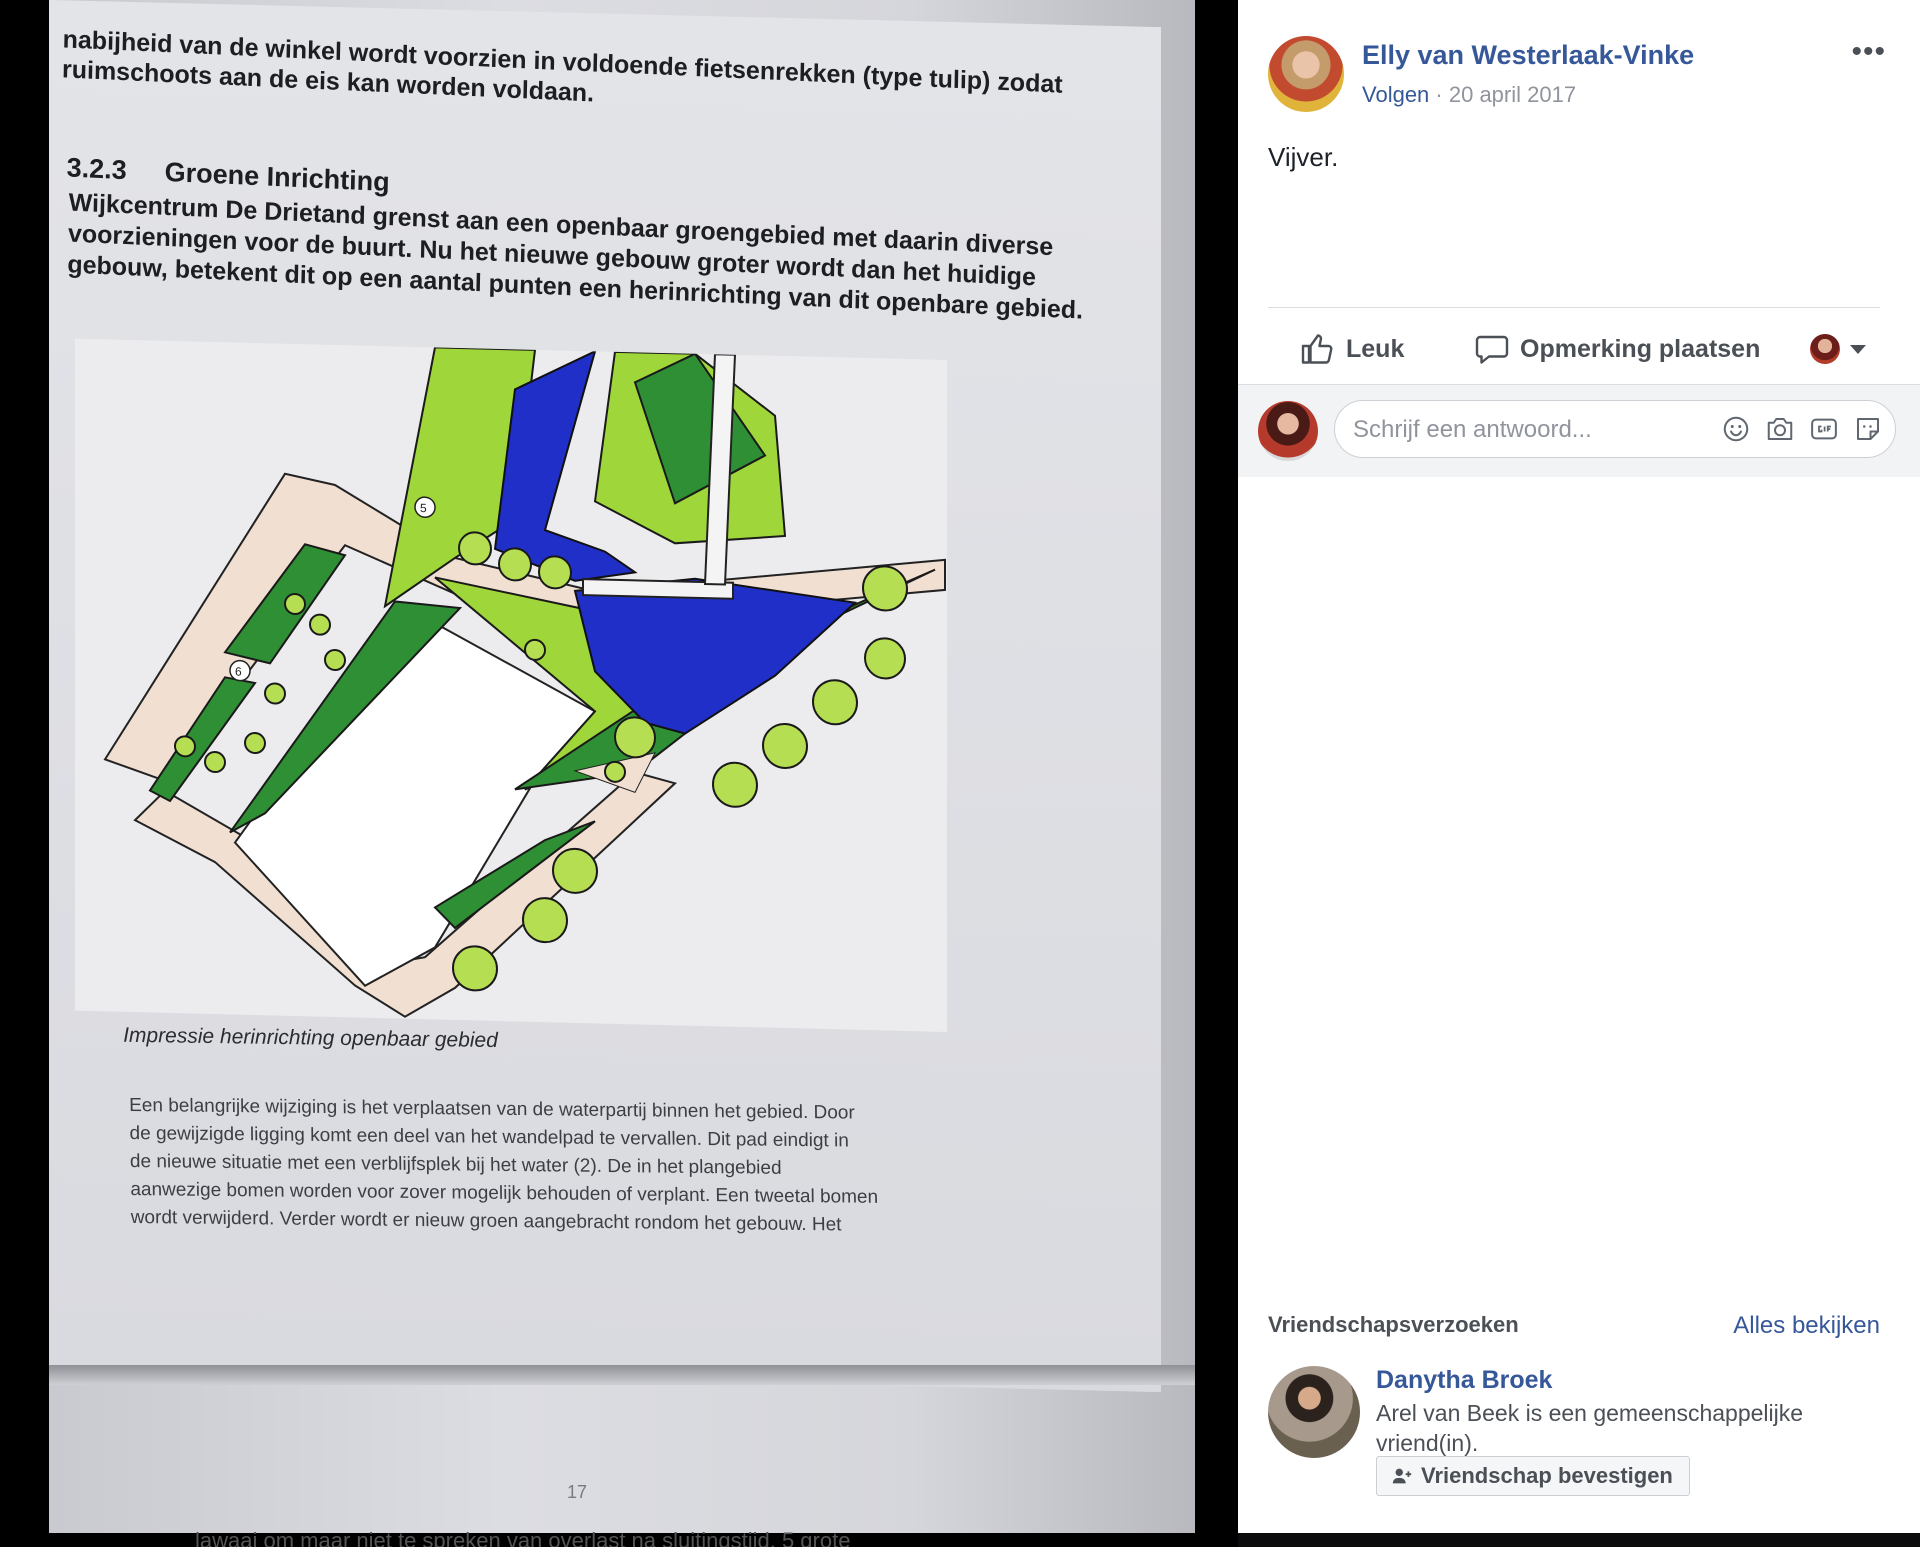 The height and width of the screenshot is (1547, 1920). Describe the element at coordinates (1492, 349) in the screenshot. I see `speech-bubble-icon` at that location.